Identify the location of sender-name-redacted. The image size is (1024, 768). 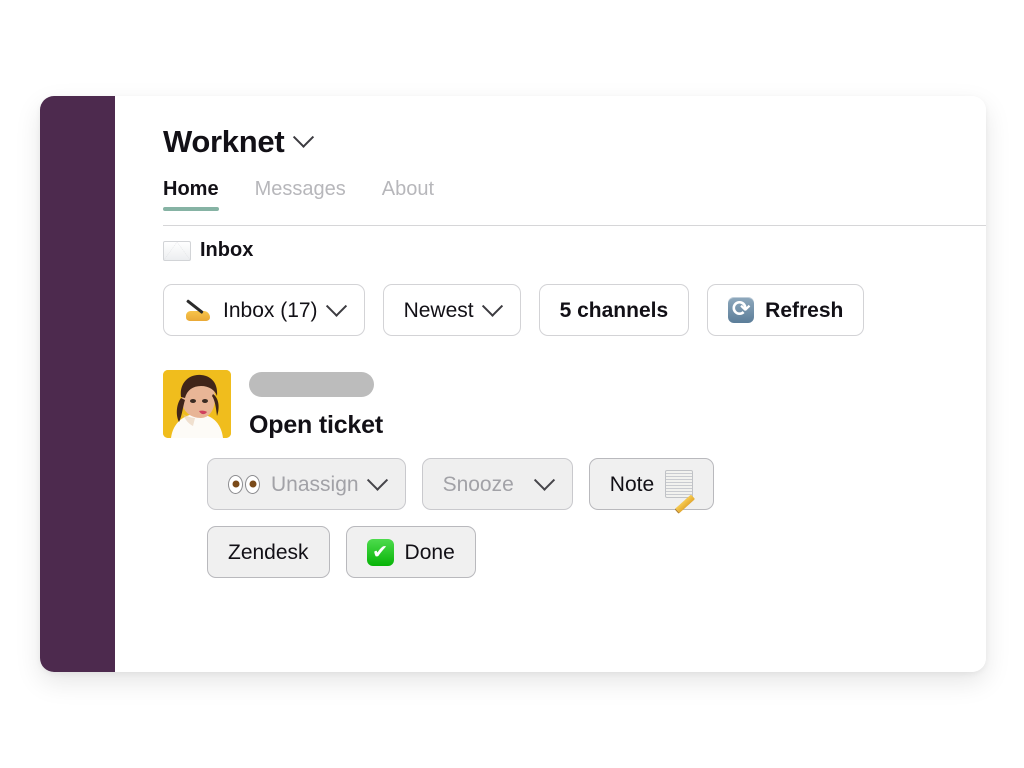
(311, 384).